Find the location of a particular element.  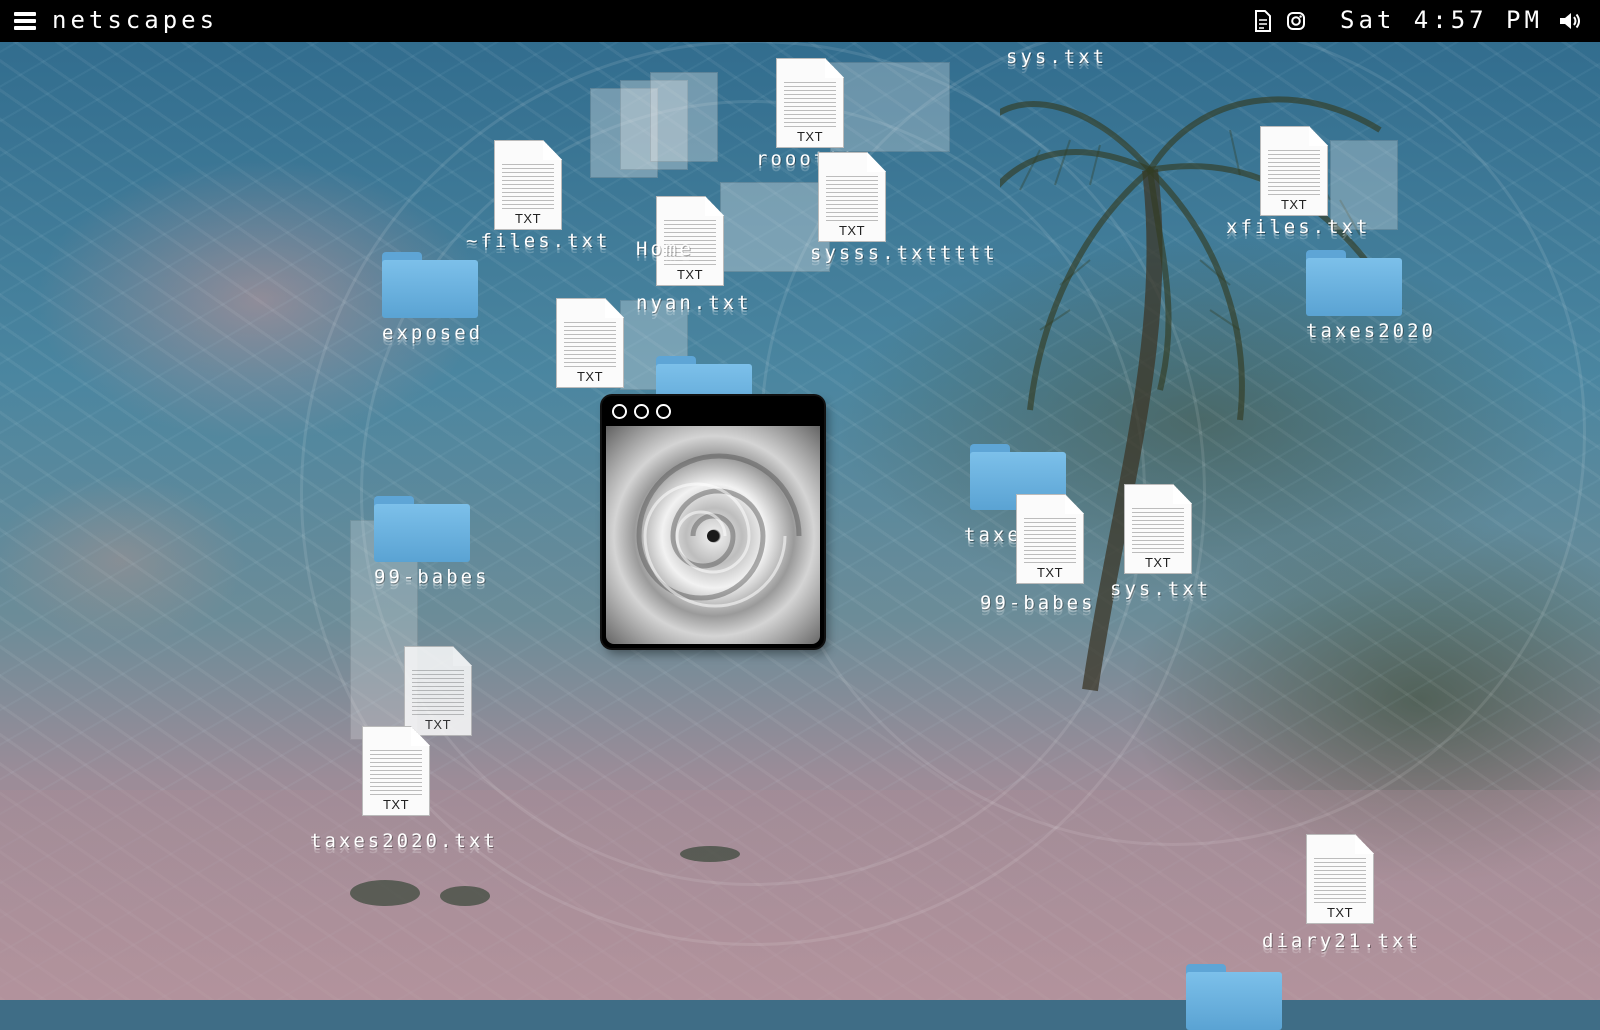

desktop-file: TXT diary21.txt is located at coordinates (1341, 893).